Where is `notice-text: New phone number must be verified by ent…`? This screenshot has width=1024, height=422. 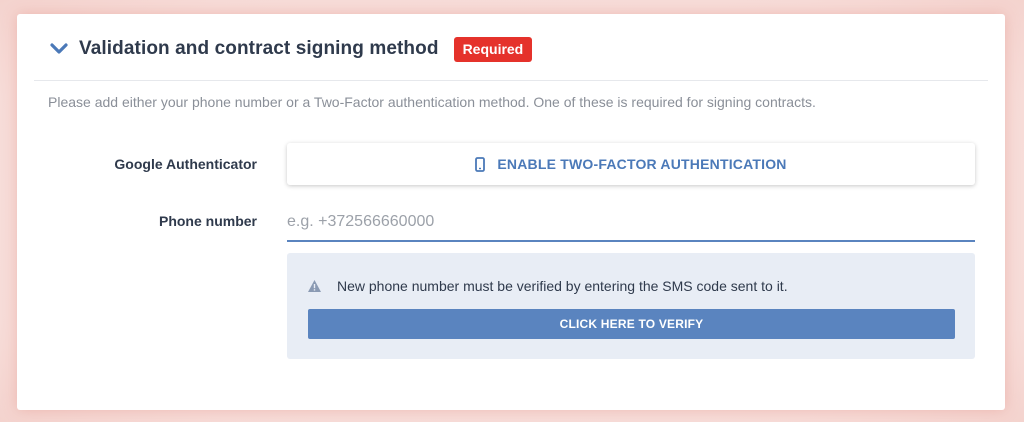
notice-text: New phone number must be verified by ent… is located at coordinates (562, 286).